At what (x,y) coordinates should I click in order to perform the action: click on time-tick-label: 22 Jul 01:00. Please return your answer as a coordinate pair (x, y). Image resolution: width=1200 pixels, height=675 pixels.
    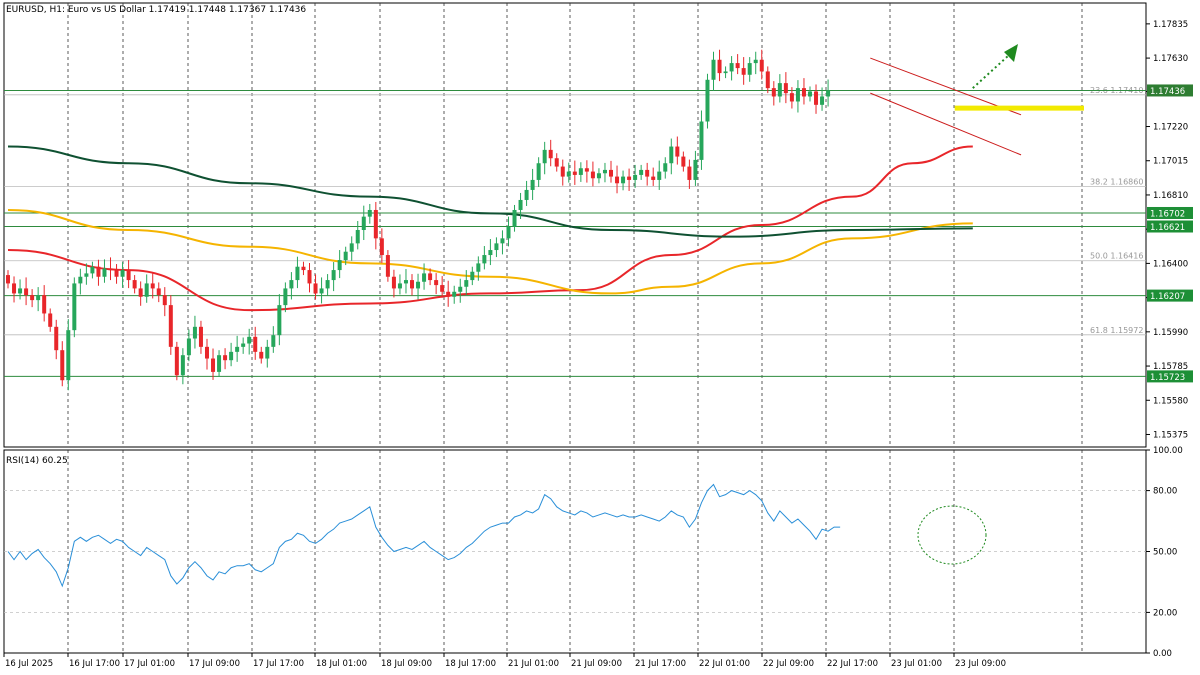
    Looking at the image, I should click on (724, 664).